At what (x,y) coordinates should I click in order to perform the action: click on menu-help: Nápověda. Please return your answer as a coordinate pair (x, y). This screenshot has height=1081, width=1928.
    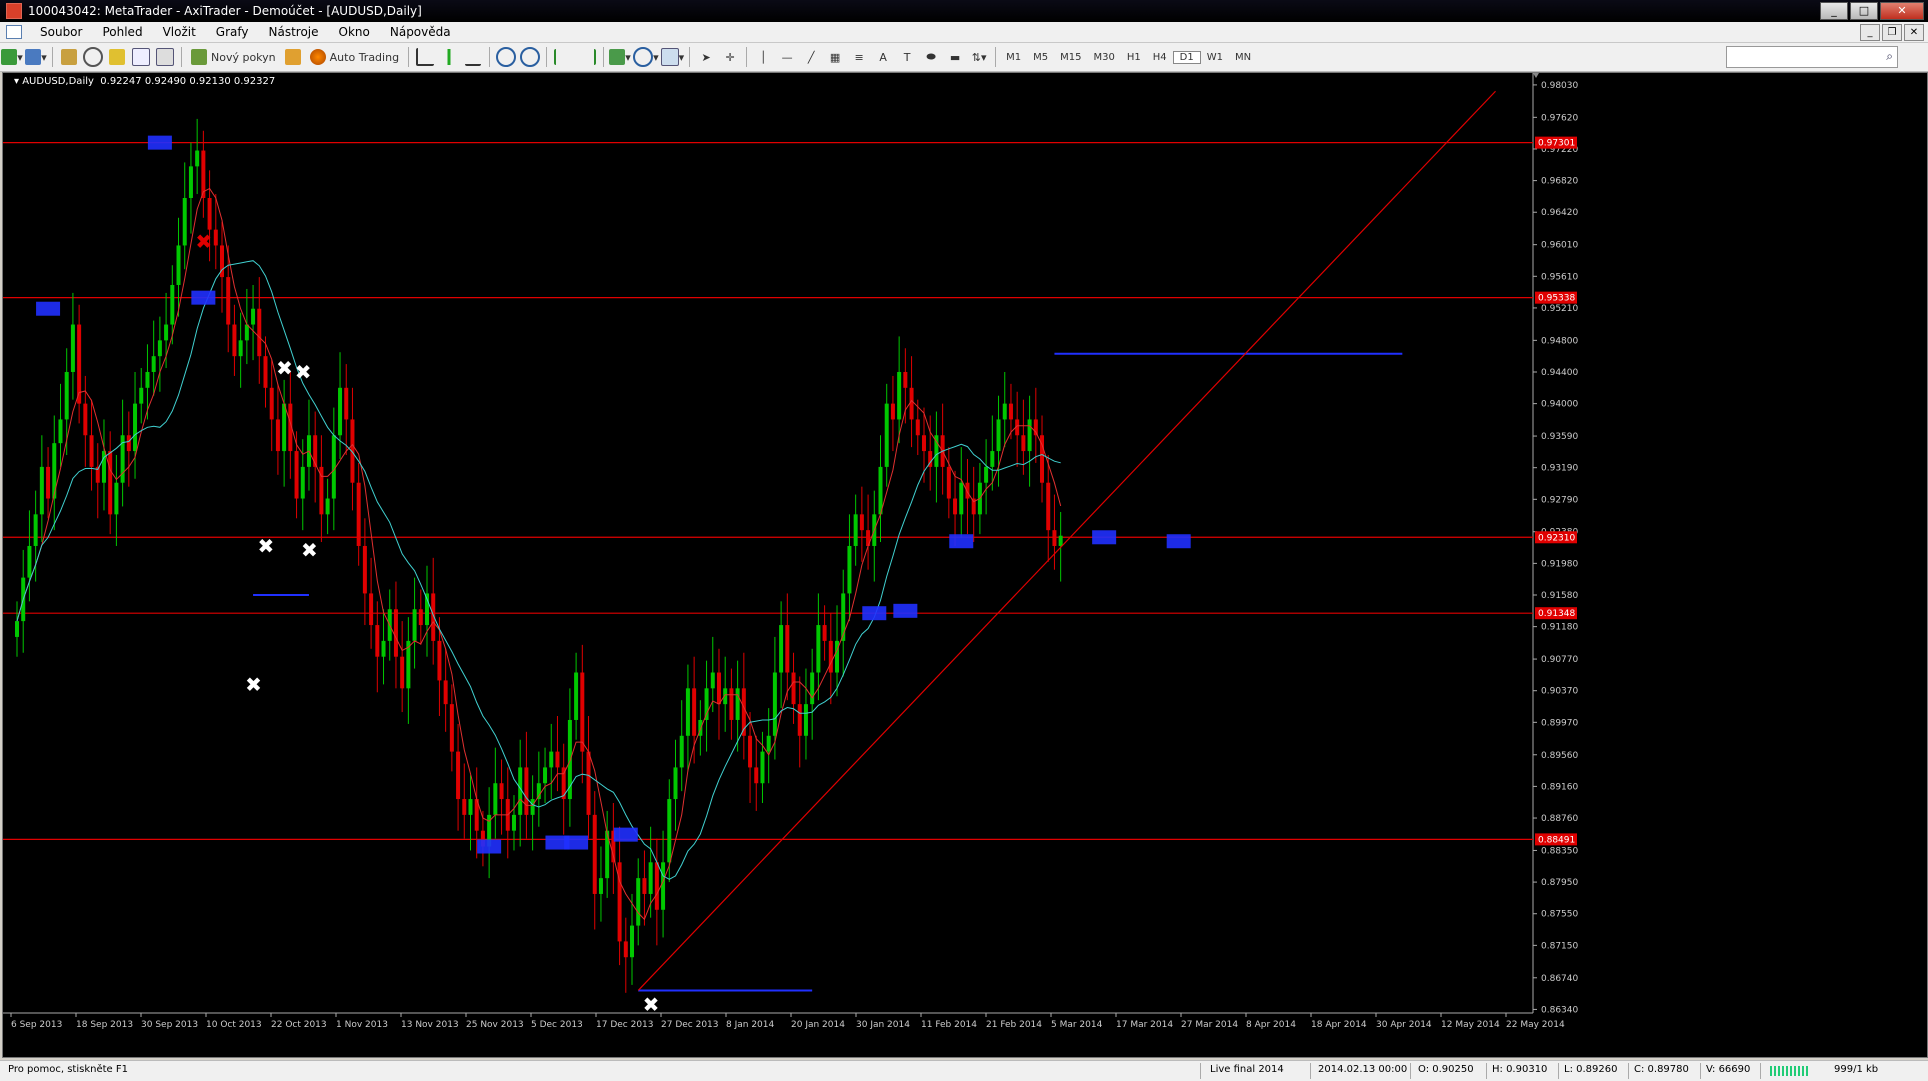
    Looking at the image, I should click on (420, 32).